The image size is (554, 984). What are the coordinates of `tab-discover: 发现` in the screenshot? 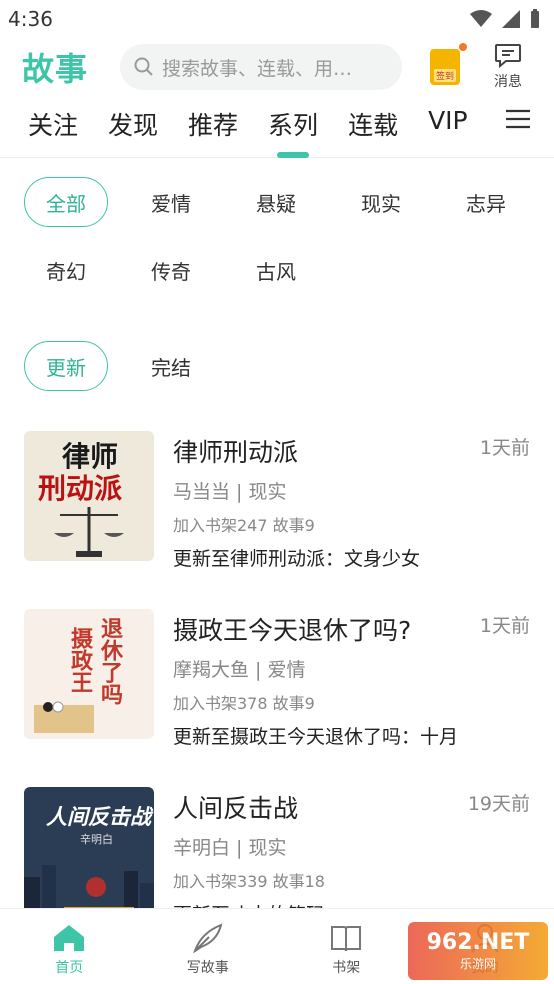 It's located at (133, 127).